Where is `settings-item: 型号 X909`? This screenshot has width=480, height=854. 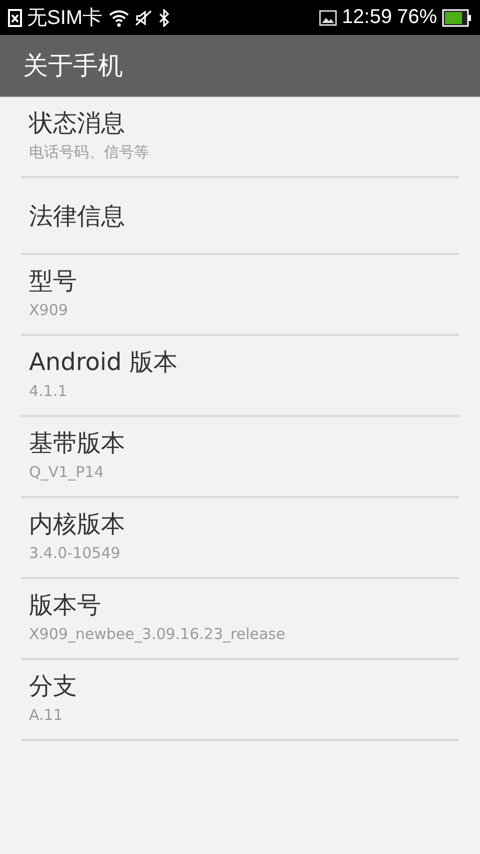 settings-item: 型号 X909 is located at coordinates (240, 295).